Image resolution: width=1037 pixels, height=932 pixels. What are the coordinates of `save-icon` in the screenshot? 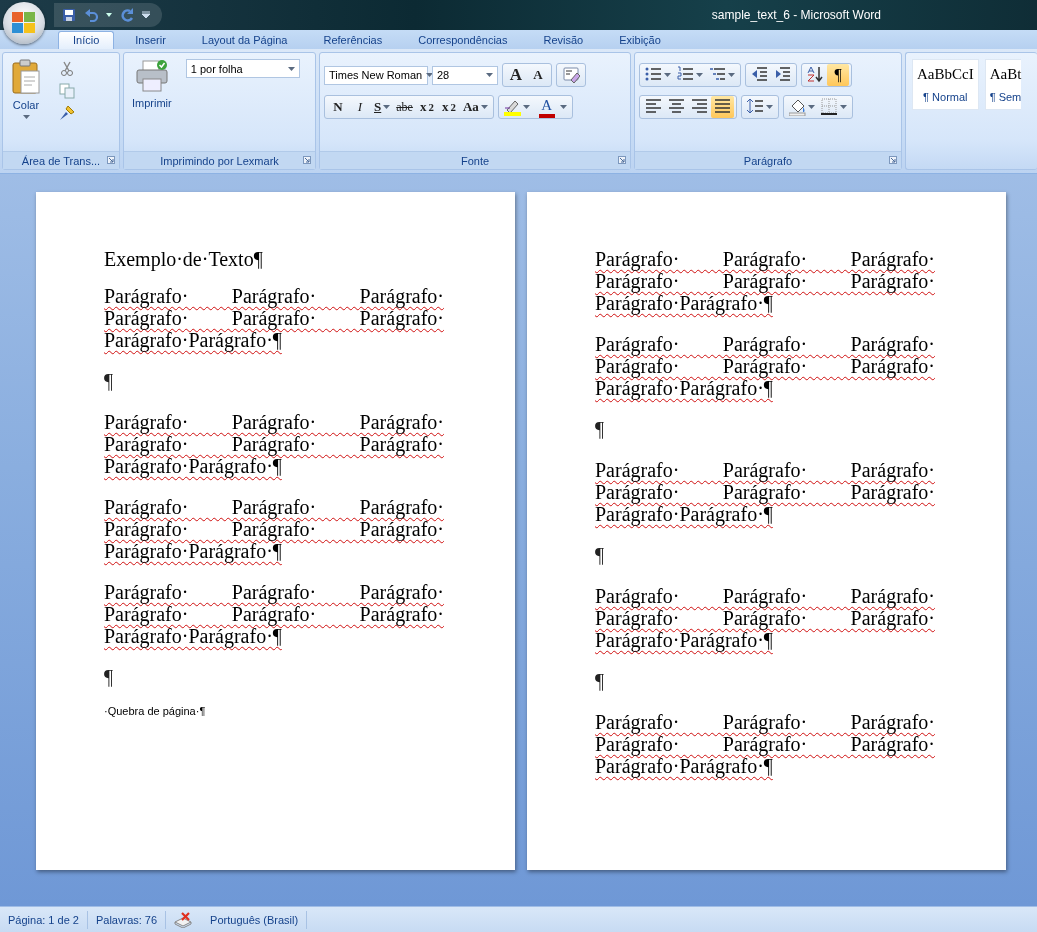 It's located at (69, 15).